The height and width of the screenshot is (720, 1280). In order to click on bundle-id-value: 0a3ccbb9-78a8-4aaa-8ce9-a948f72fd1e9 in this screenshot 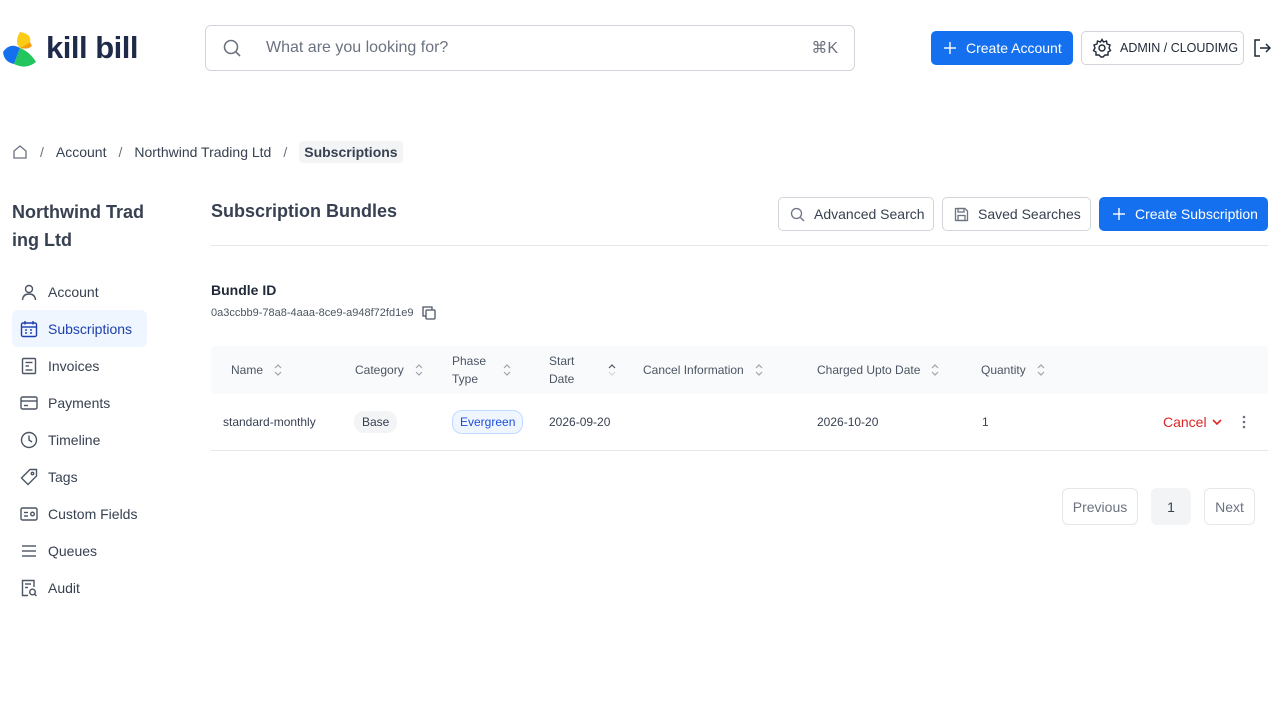, I will do `click(324, 313)`.